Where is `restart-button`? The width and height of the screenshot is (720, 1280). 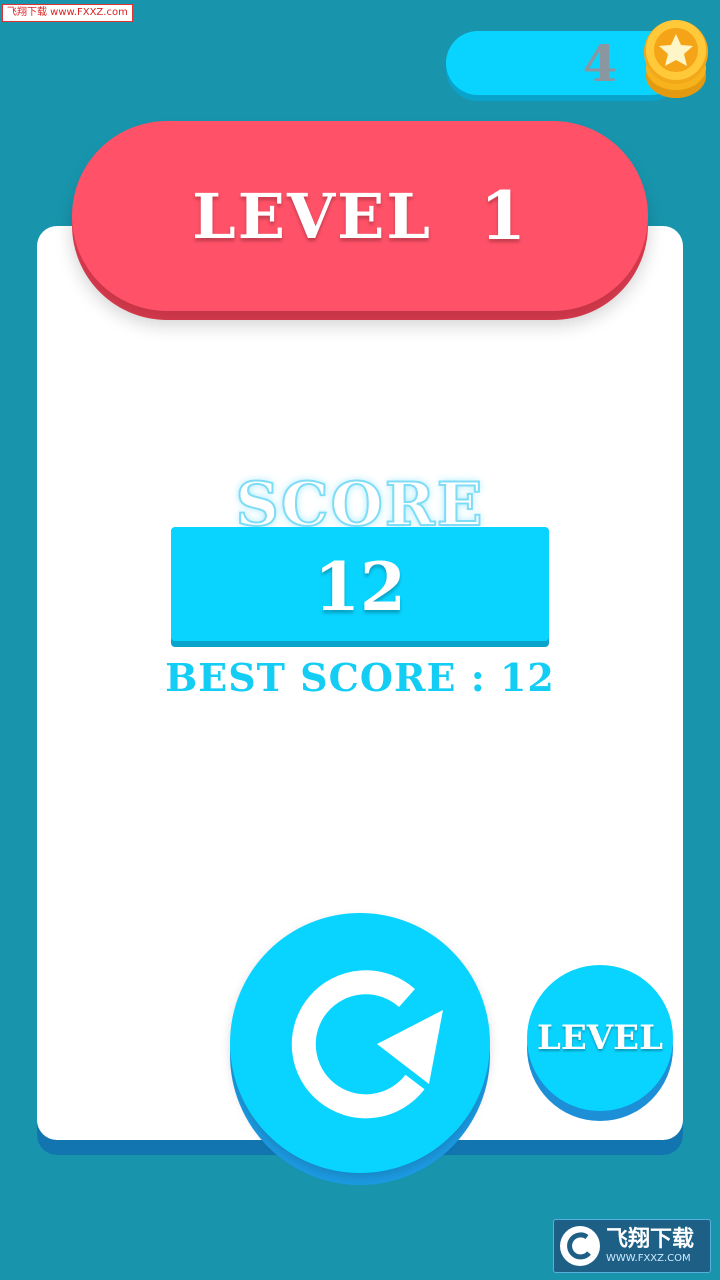
restart-button is located at coordinates (360, 1043).